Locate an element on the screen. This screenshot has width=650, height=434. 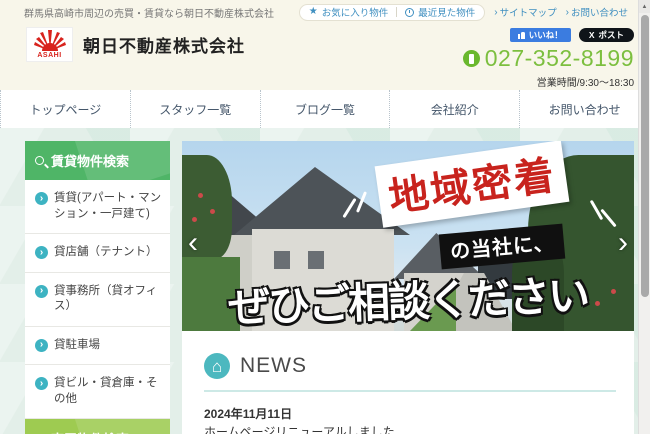
like-label: いいね！ is located at coordinates (545, 35).